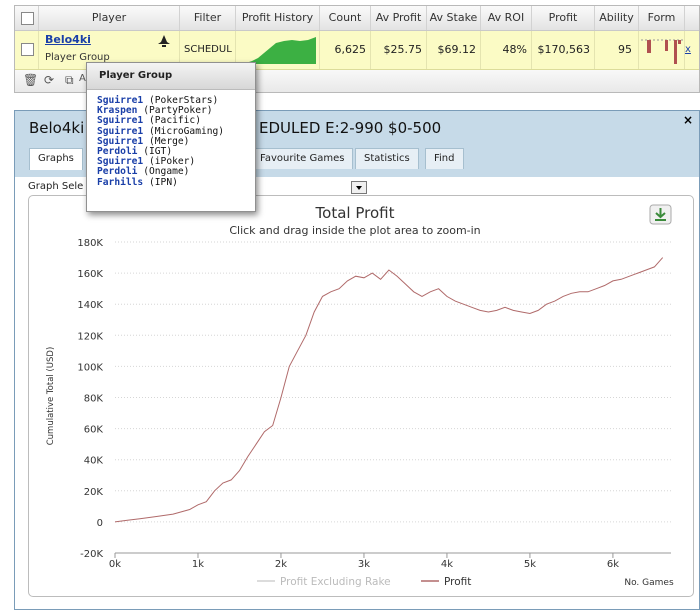 The height and width of the screenshot is (612, 700). Describe the element at coordinates (281, 564) in the screenshot. I see `x-tick-label: 2k` at that location.